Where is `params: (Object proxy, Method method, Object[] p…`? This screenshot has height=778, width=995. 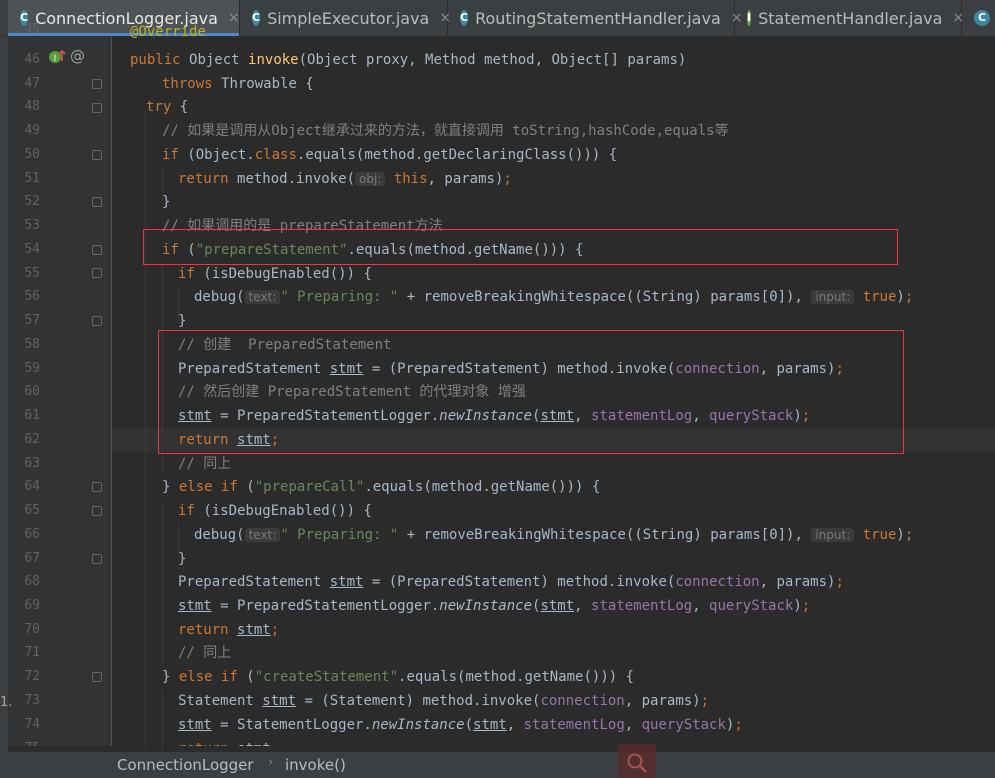
params: (Object proxy, Method method, Object[] p… is located at coordinates (492, 60).